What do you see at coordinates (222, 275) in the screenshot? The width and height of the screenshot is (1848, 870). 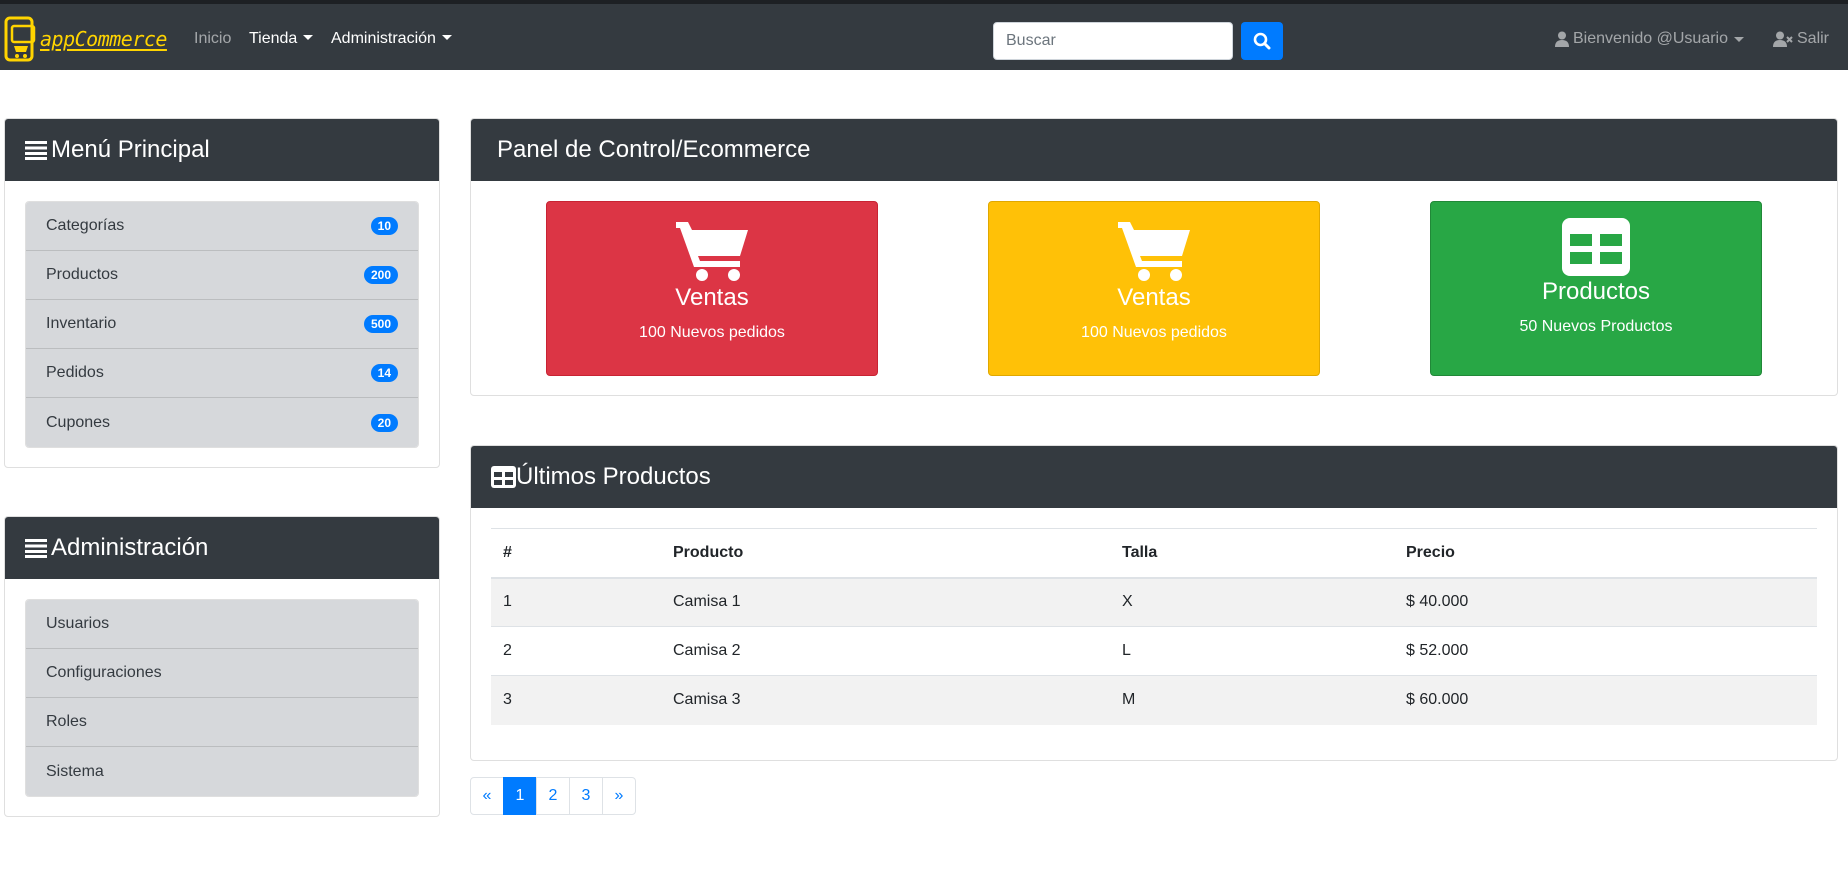 I see `menu-item-productos: Productos 200` at bounding box center [222, 275].